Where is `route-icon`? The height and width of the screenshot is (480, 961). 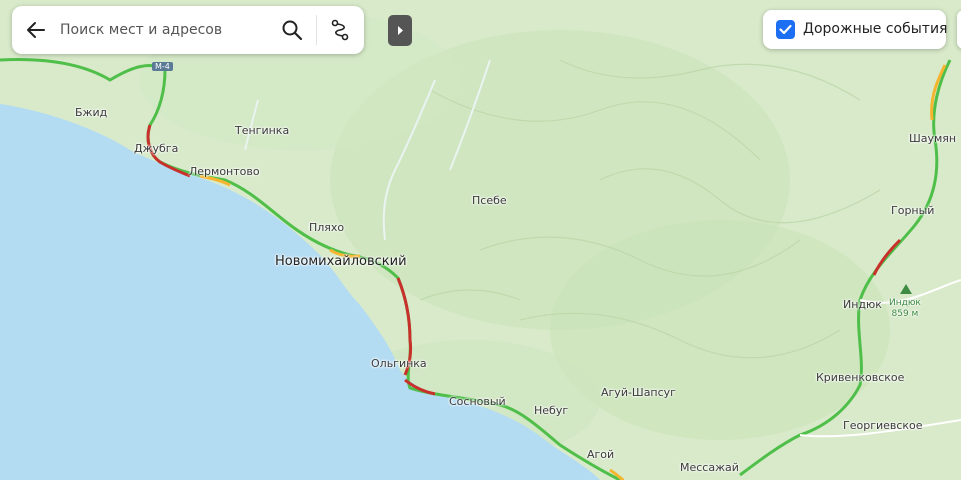
route-icon is located at coordinates (340, 30).